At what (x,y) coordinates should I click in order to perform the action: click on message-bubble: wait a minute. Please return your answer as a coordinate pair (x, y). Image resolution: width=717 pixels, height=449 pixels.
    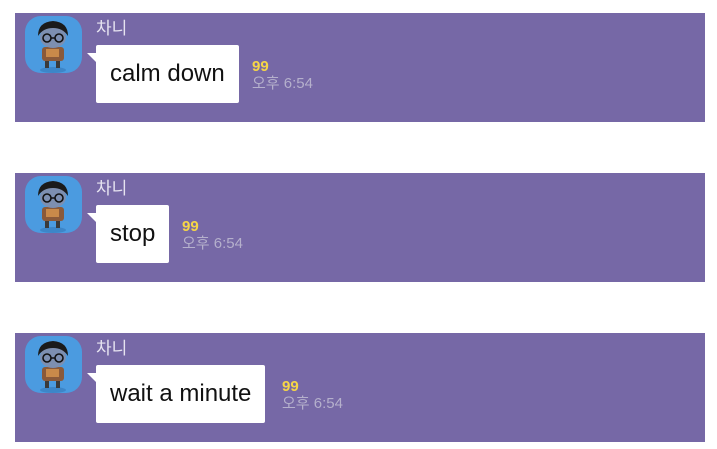
    Looking at the image, I should click on (176, 394).